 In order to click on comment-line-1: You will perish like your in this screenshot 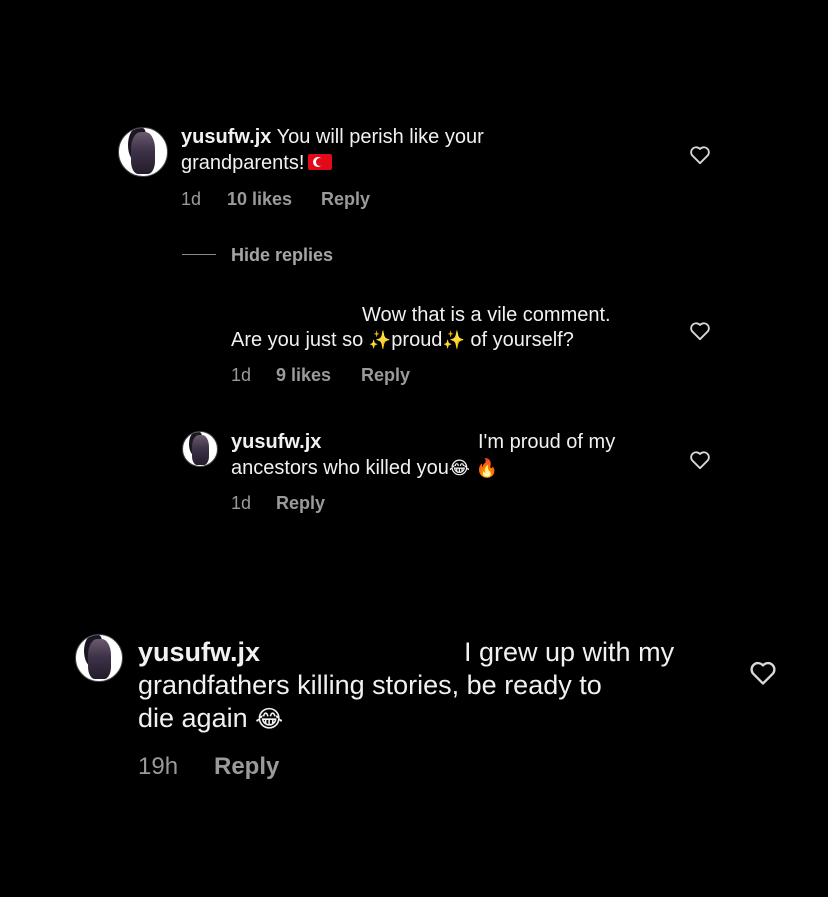, I will do `click(380, 137)`.